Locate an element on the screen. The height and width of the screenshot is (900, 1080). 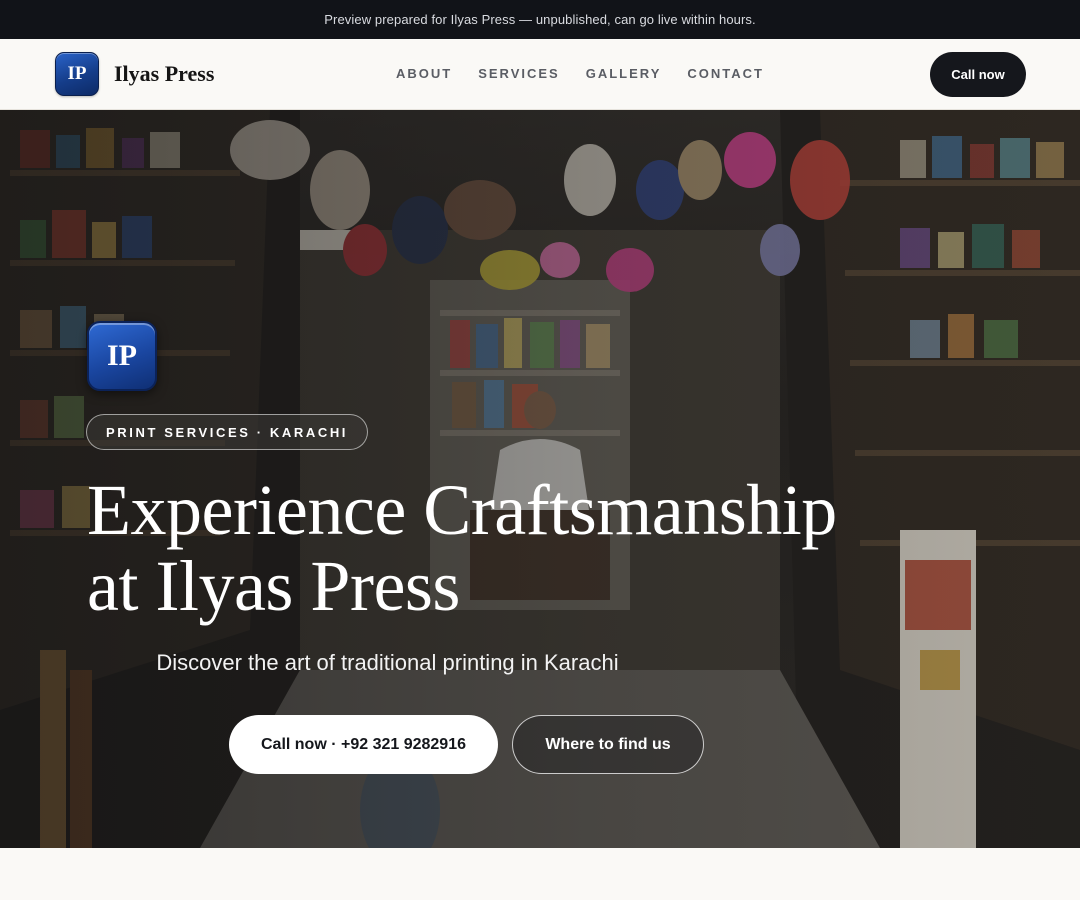
hero-category-badge: PRINT SERVICES · KARACHI is located at coordinates (227, 432).